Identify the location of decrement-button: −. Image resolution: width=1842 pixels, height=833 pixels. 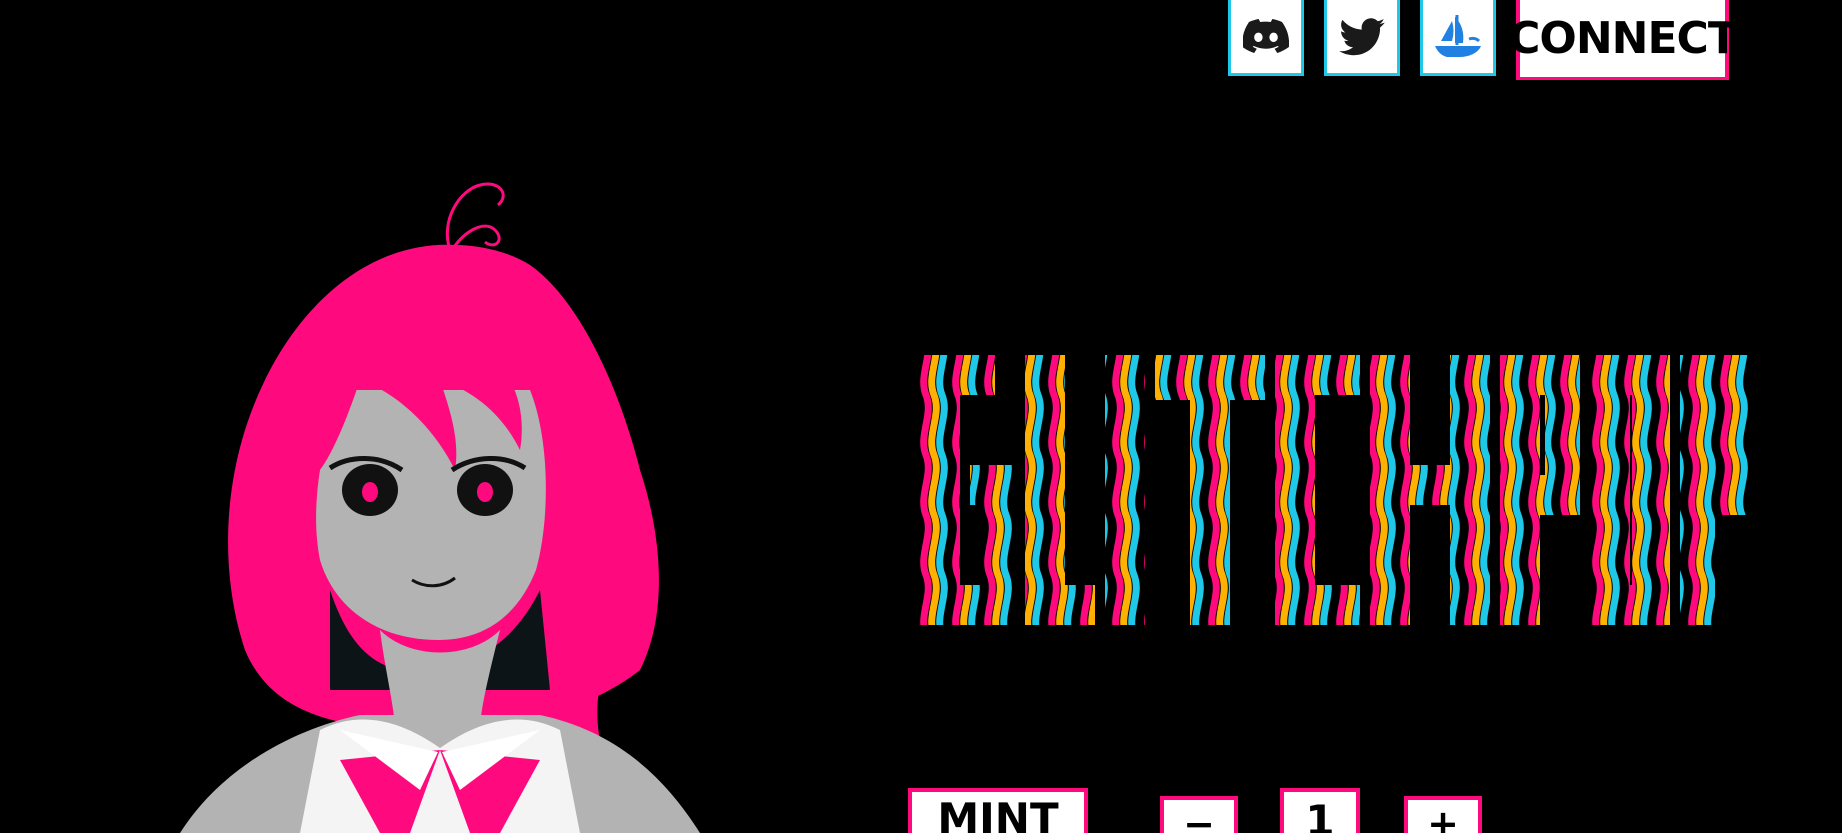
(1199, 814).